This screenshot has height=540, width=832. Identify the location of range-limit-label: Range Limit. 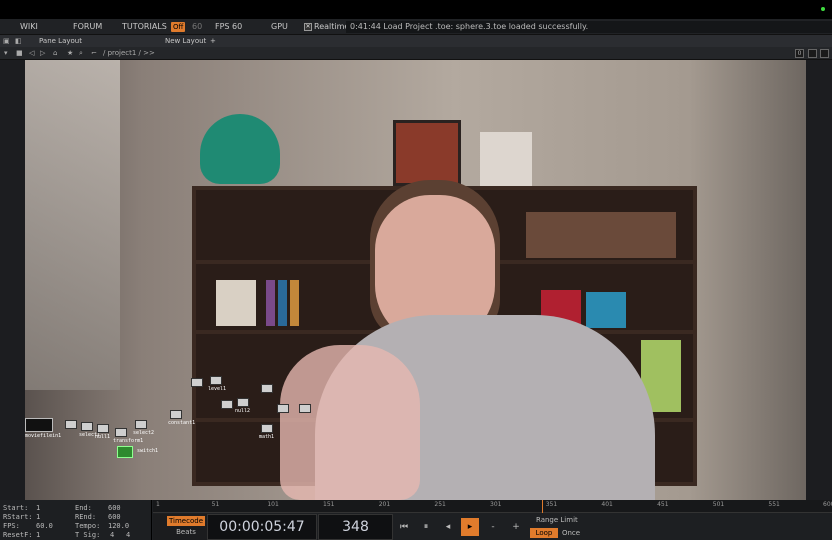
(557, 520).